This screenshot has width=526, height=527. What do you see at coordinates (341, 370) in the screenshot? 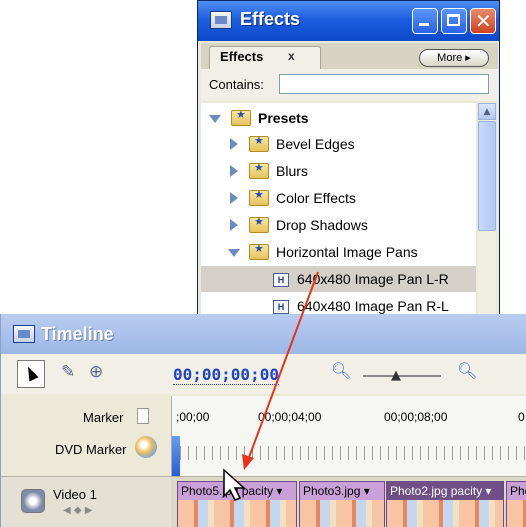
I see `zoom-out-icon: 🔍︎` at bounding box center [341, 370].